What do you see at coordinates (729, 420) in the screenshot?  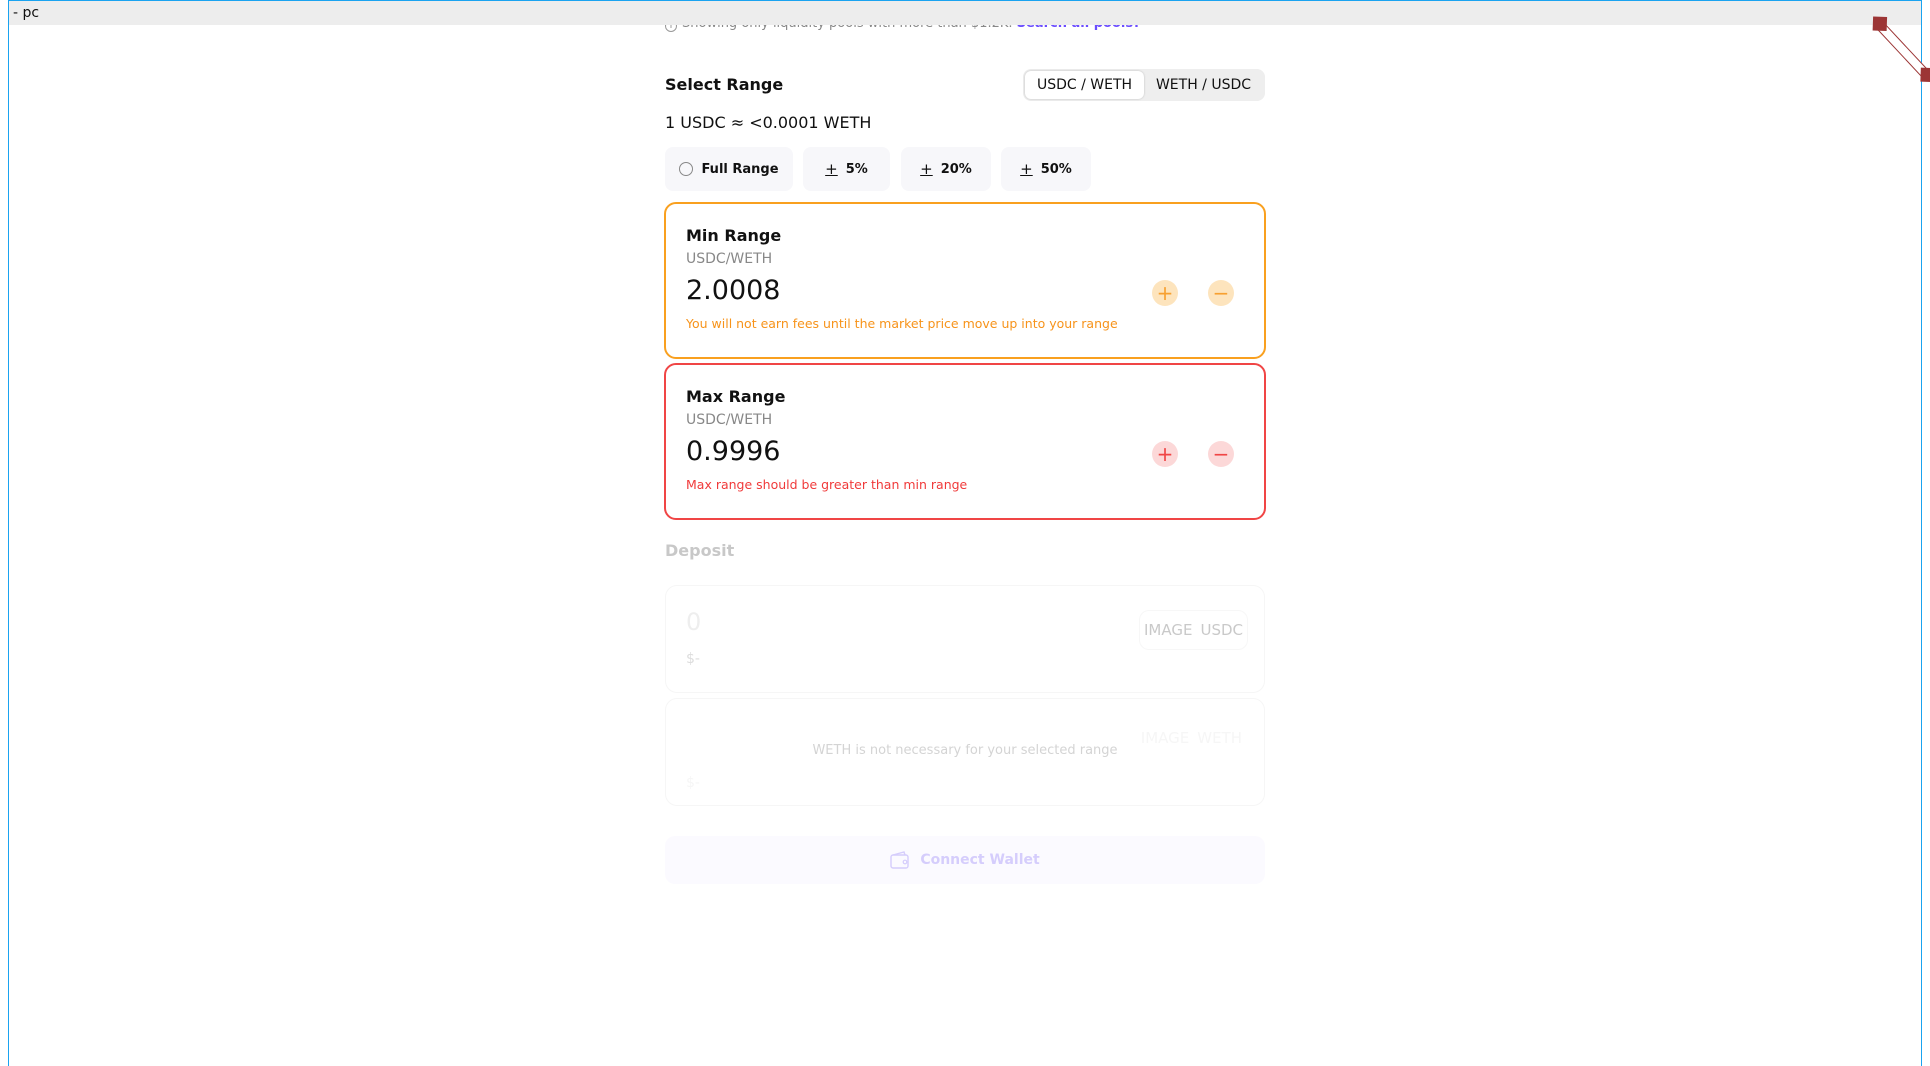 I see `max-range-unit: USDC/WETH` at bounding box center [729, 420].